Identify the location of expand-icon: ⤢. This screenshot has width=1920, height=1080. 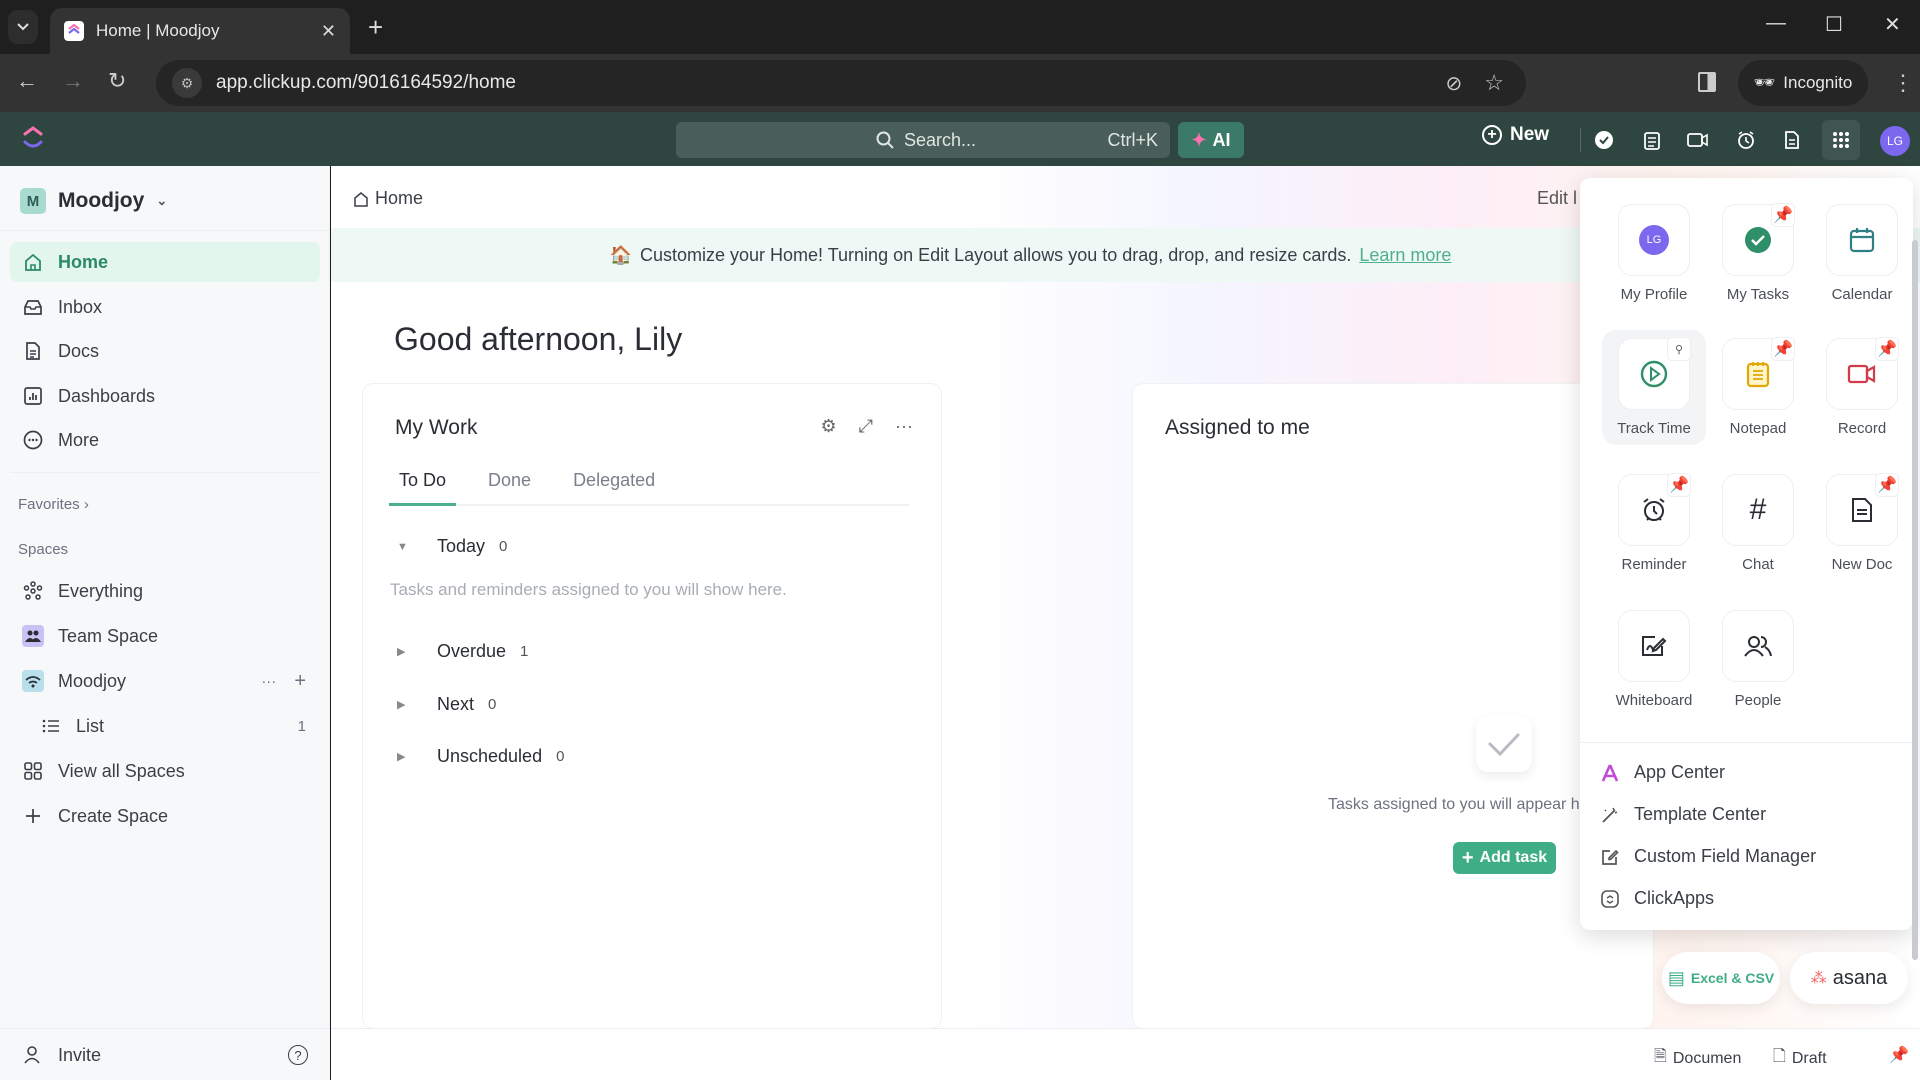
(866, 426).